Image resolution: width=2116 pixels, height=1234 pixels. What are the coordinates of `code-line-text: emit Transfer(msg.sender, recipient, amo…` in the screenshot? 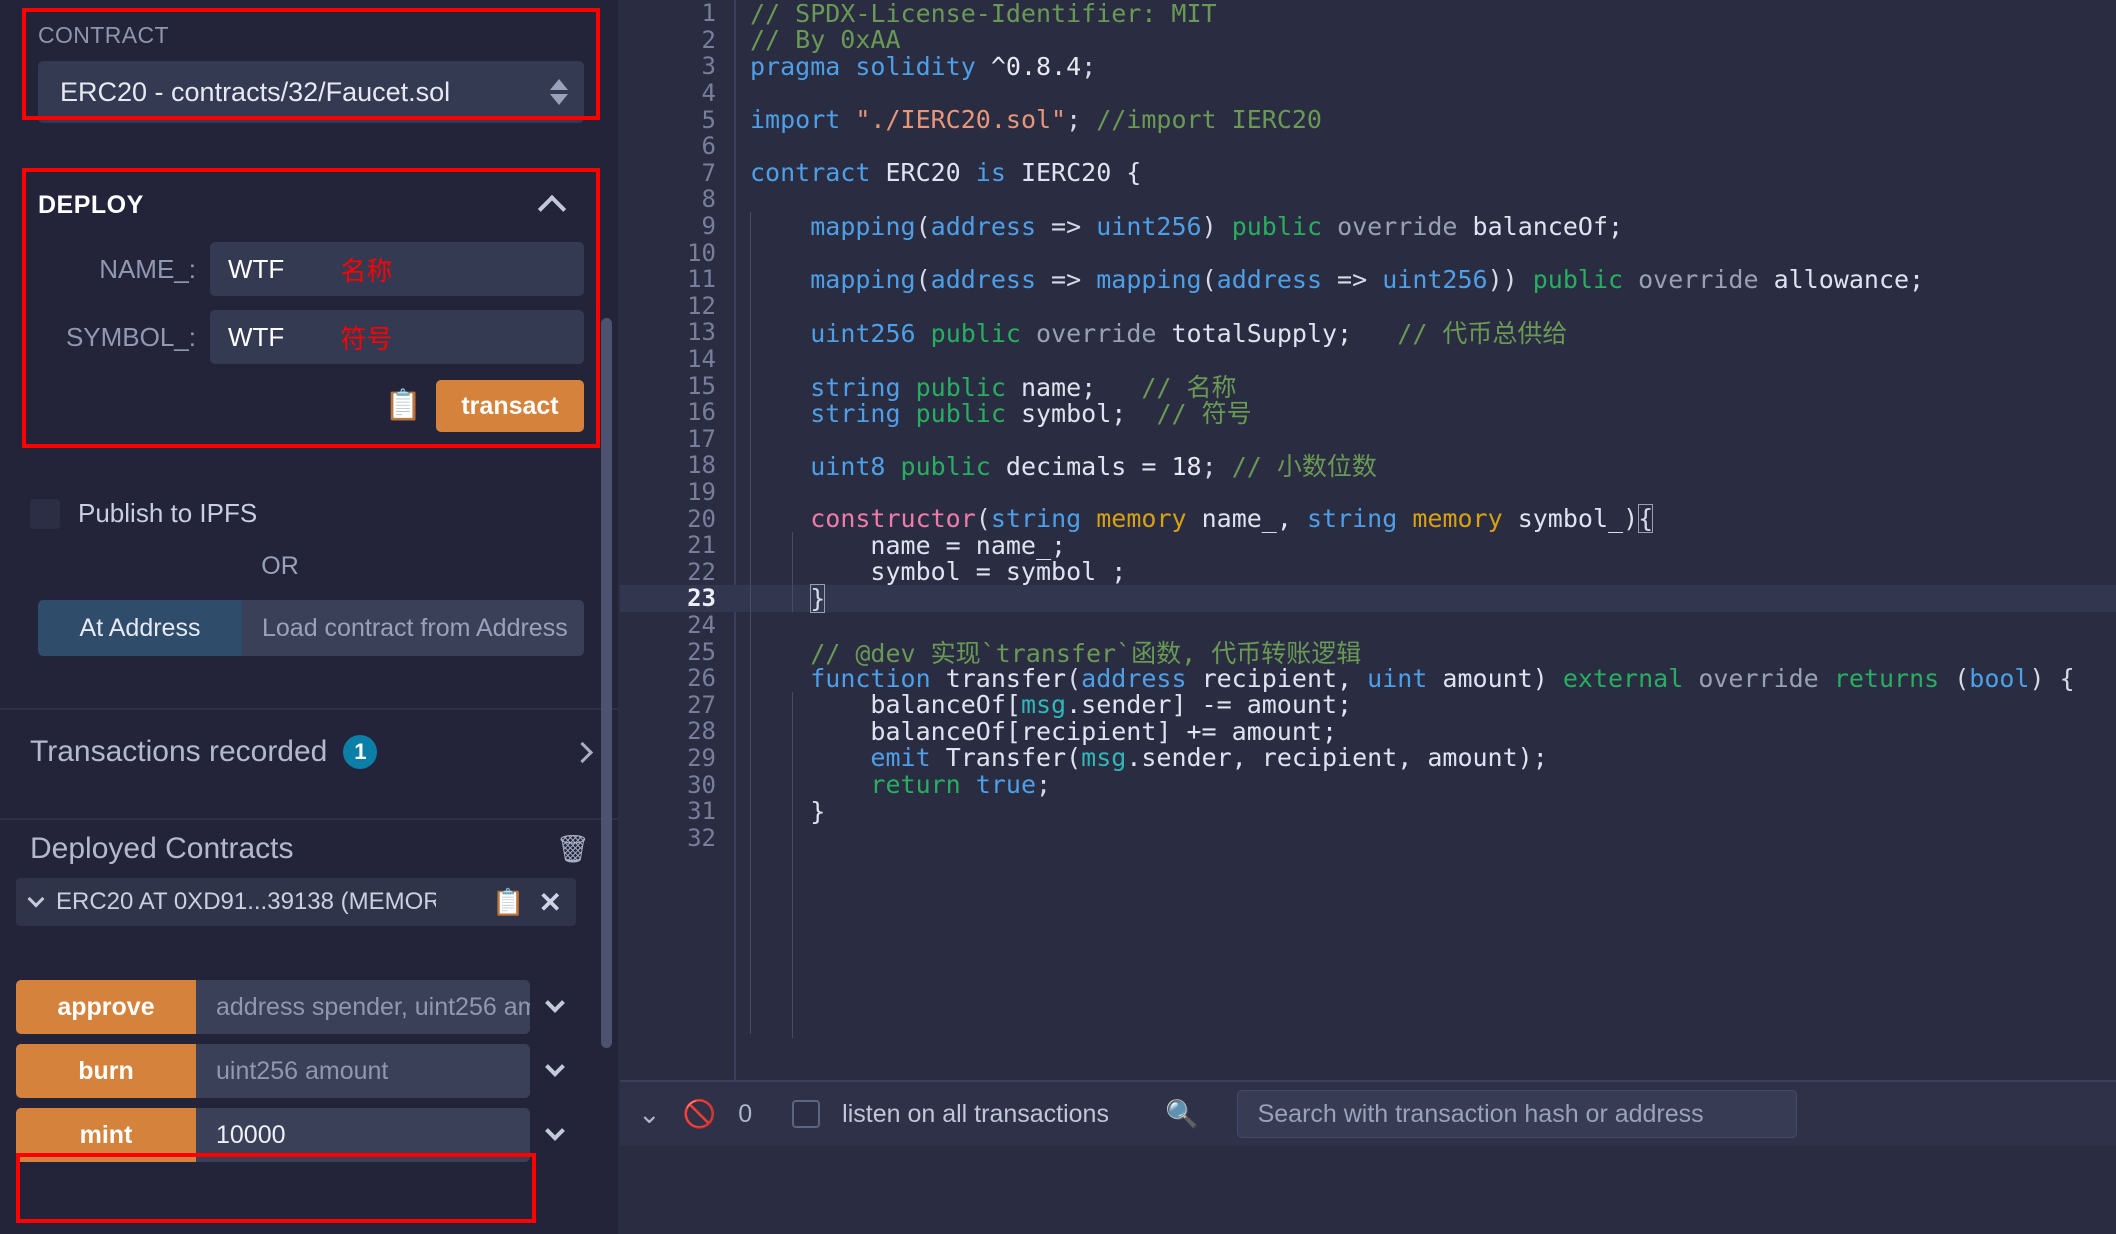 It's located at (1209, 758).